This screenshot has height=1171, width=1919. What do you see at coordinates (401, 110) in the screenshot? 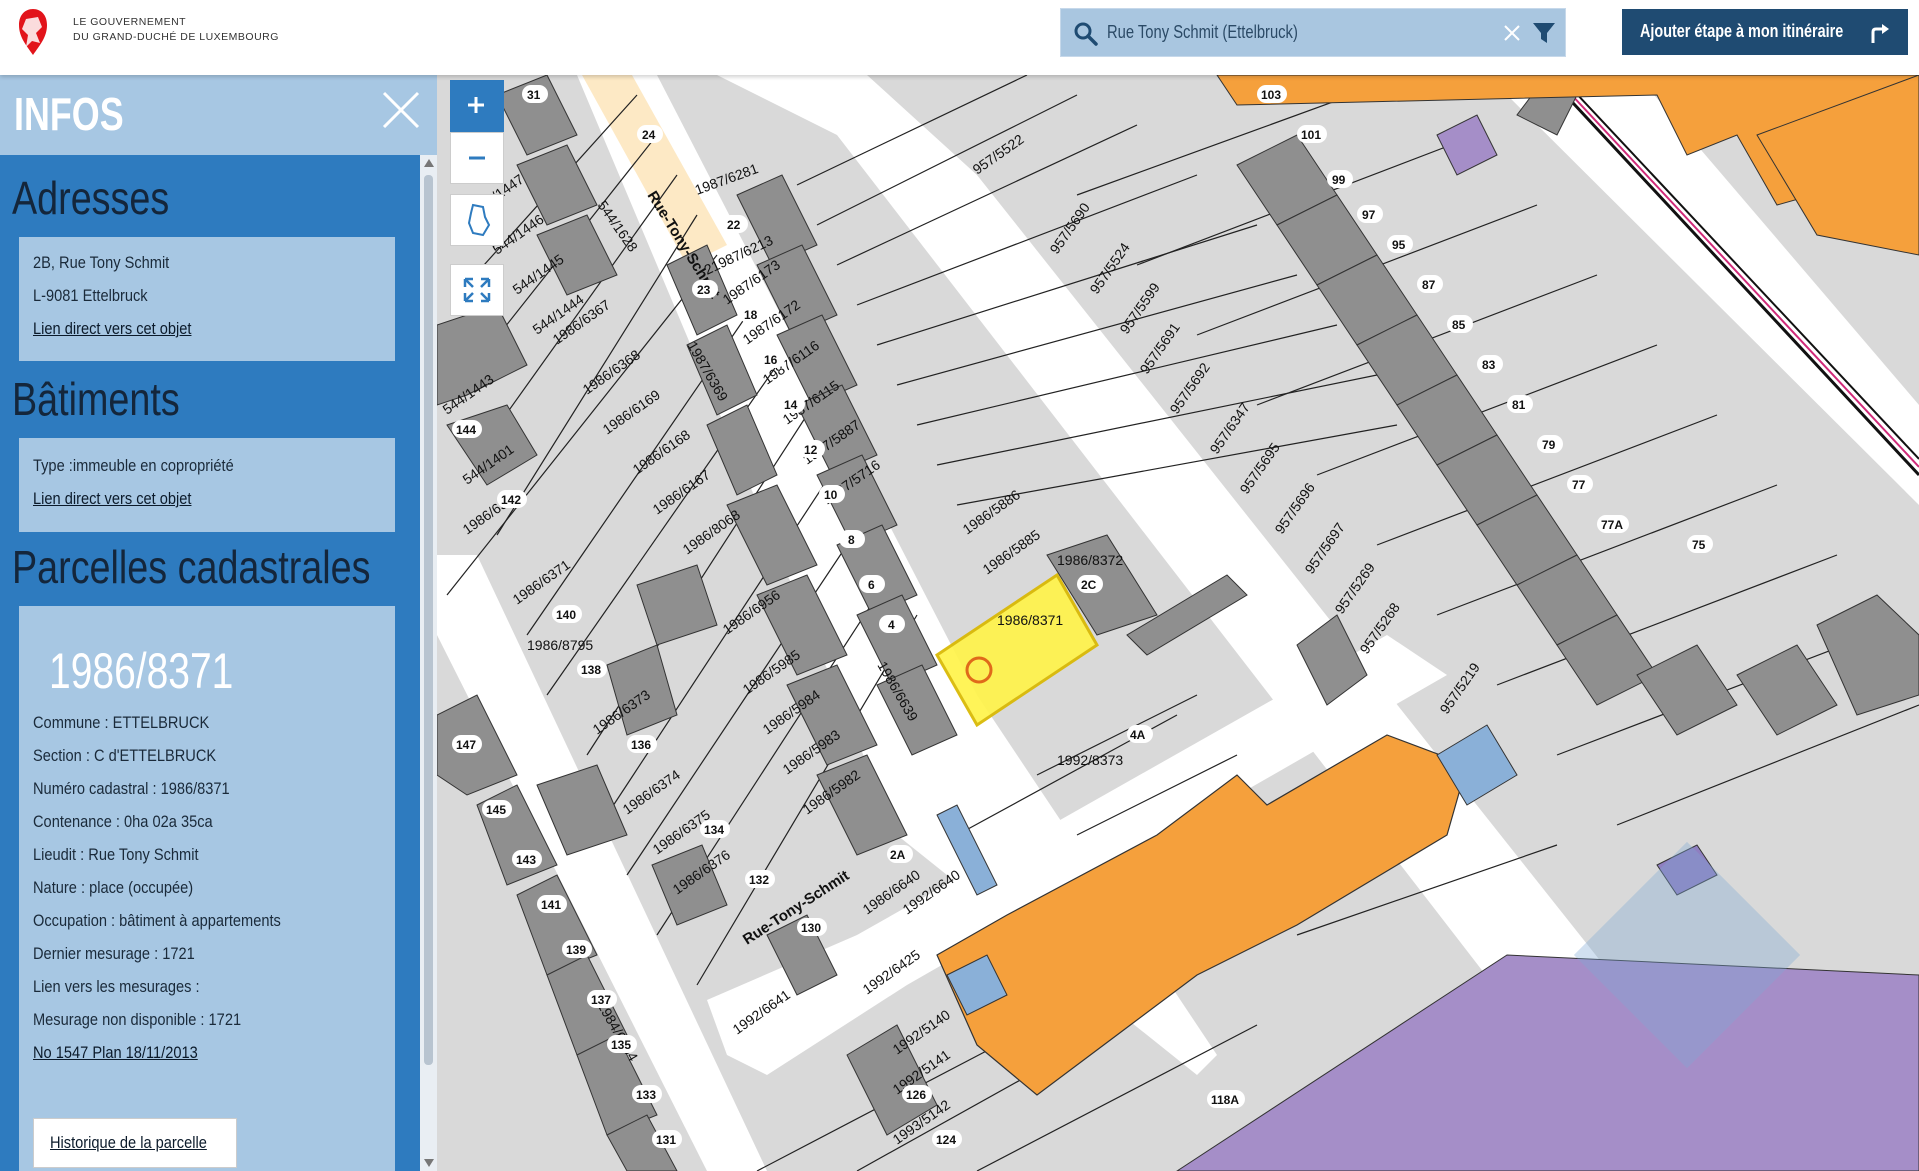
I see `close-icon` at bounding box center [401, 110].